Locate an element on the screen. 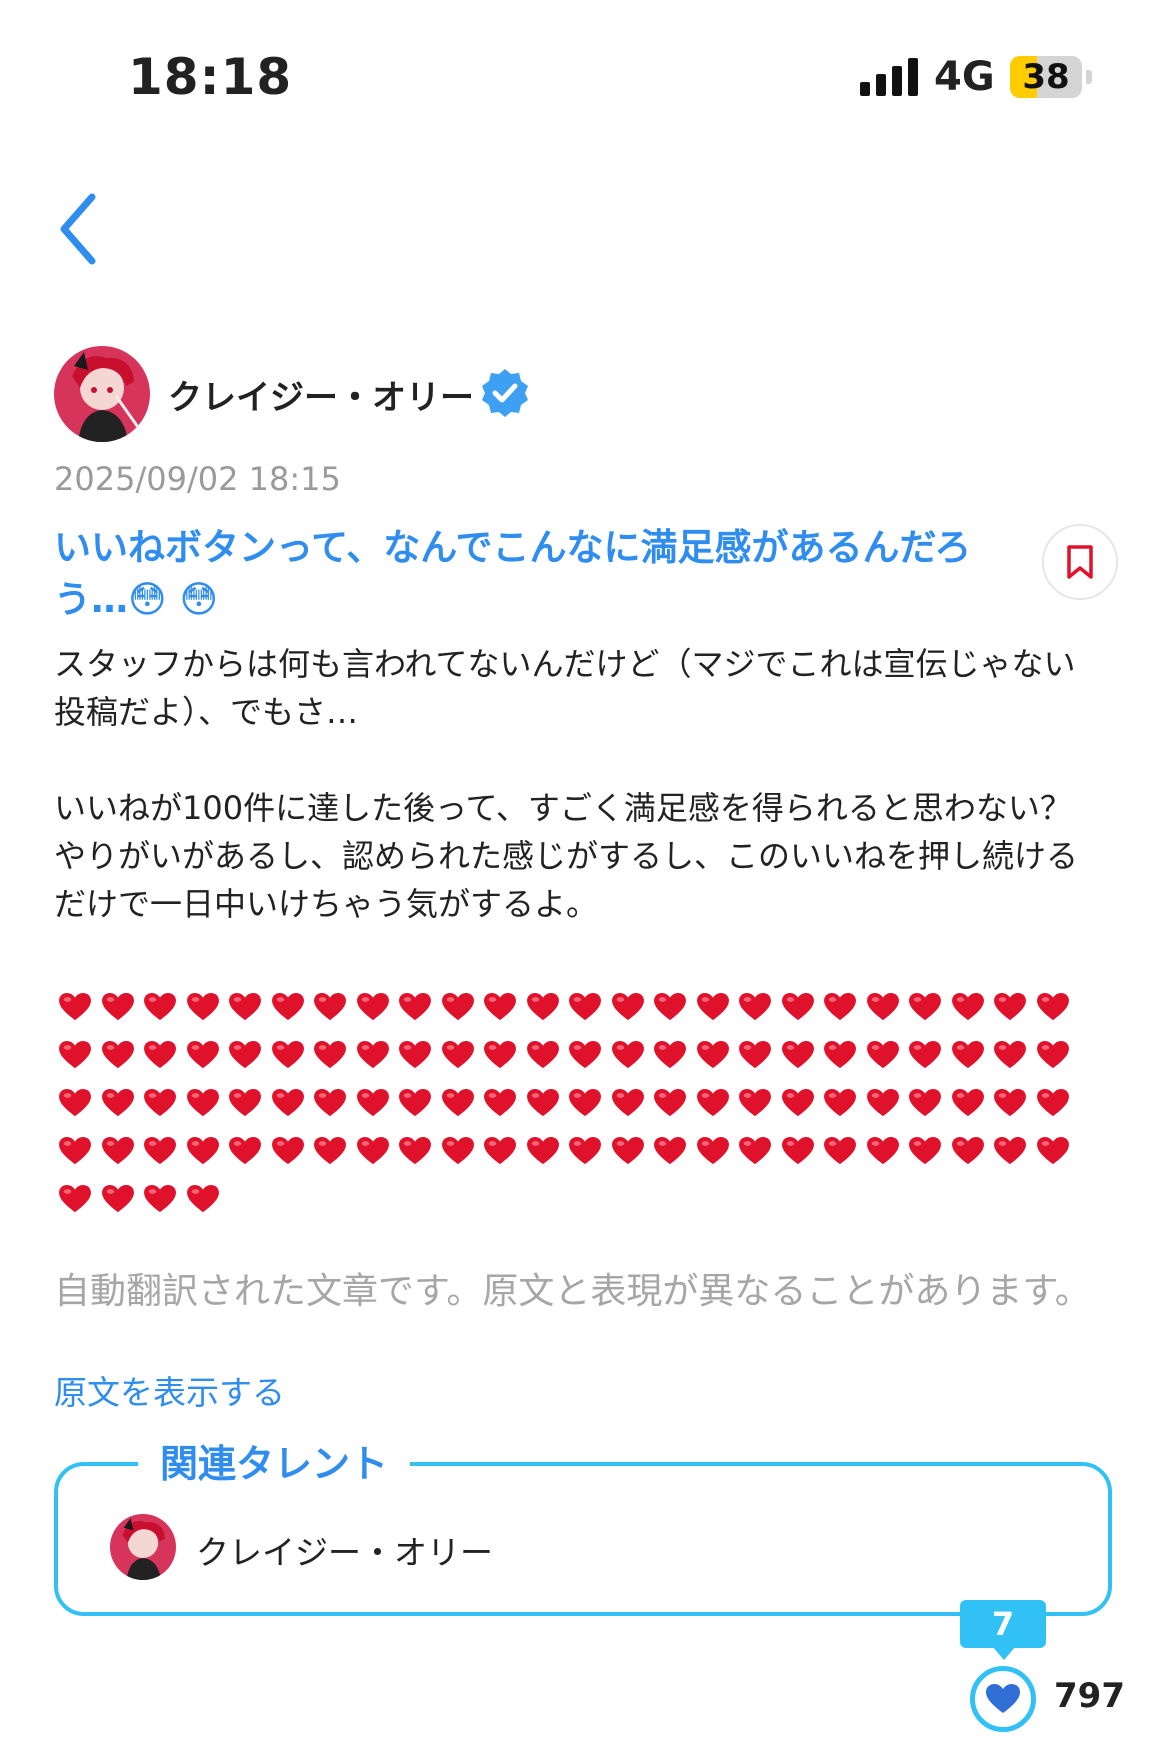  network-type: 4G is located at coordinates (964, 77).